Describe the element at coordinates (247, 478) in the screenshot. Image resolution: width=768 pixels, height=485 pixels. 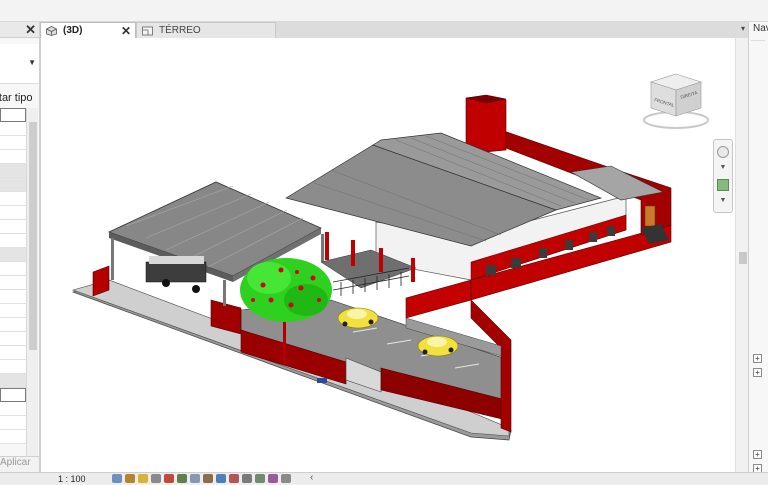
I see `worksharing-icon` at that location.